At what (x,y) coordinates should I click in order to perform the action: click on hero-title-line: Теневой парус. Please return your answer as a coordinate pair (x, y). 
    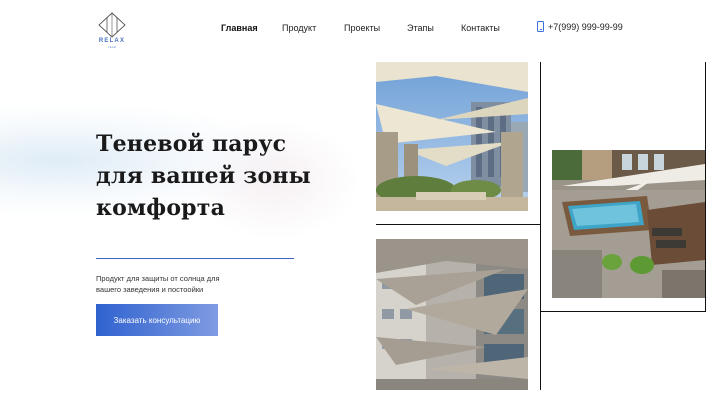
    Looking at the image, I should click on (191, 144).